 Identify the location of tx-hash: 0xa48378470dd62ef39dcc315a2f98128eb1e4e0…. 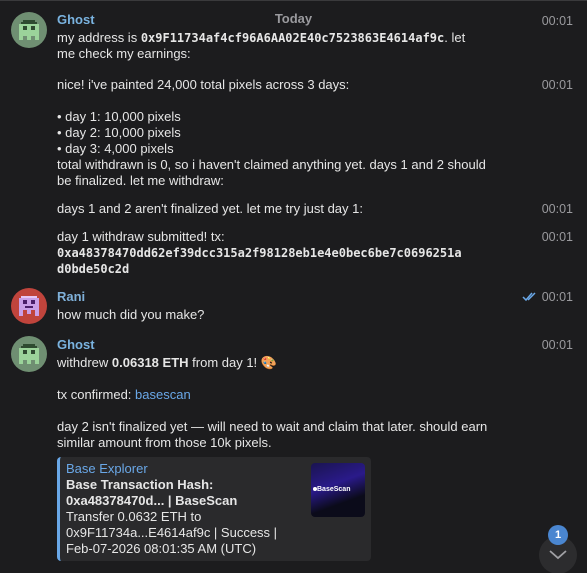
(259, 253).